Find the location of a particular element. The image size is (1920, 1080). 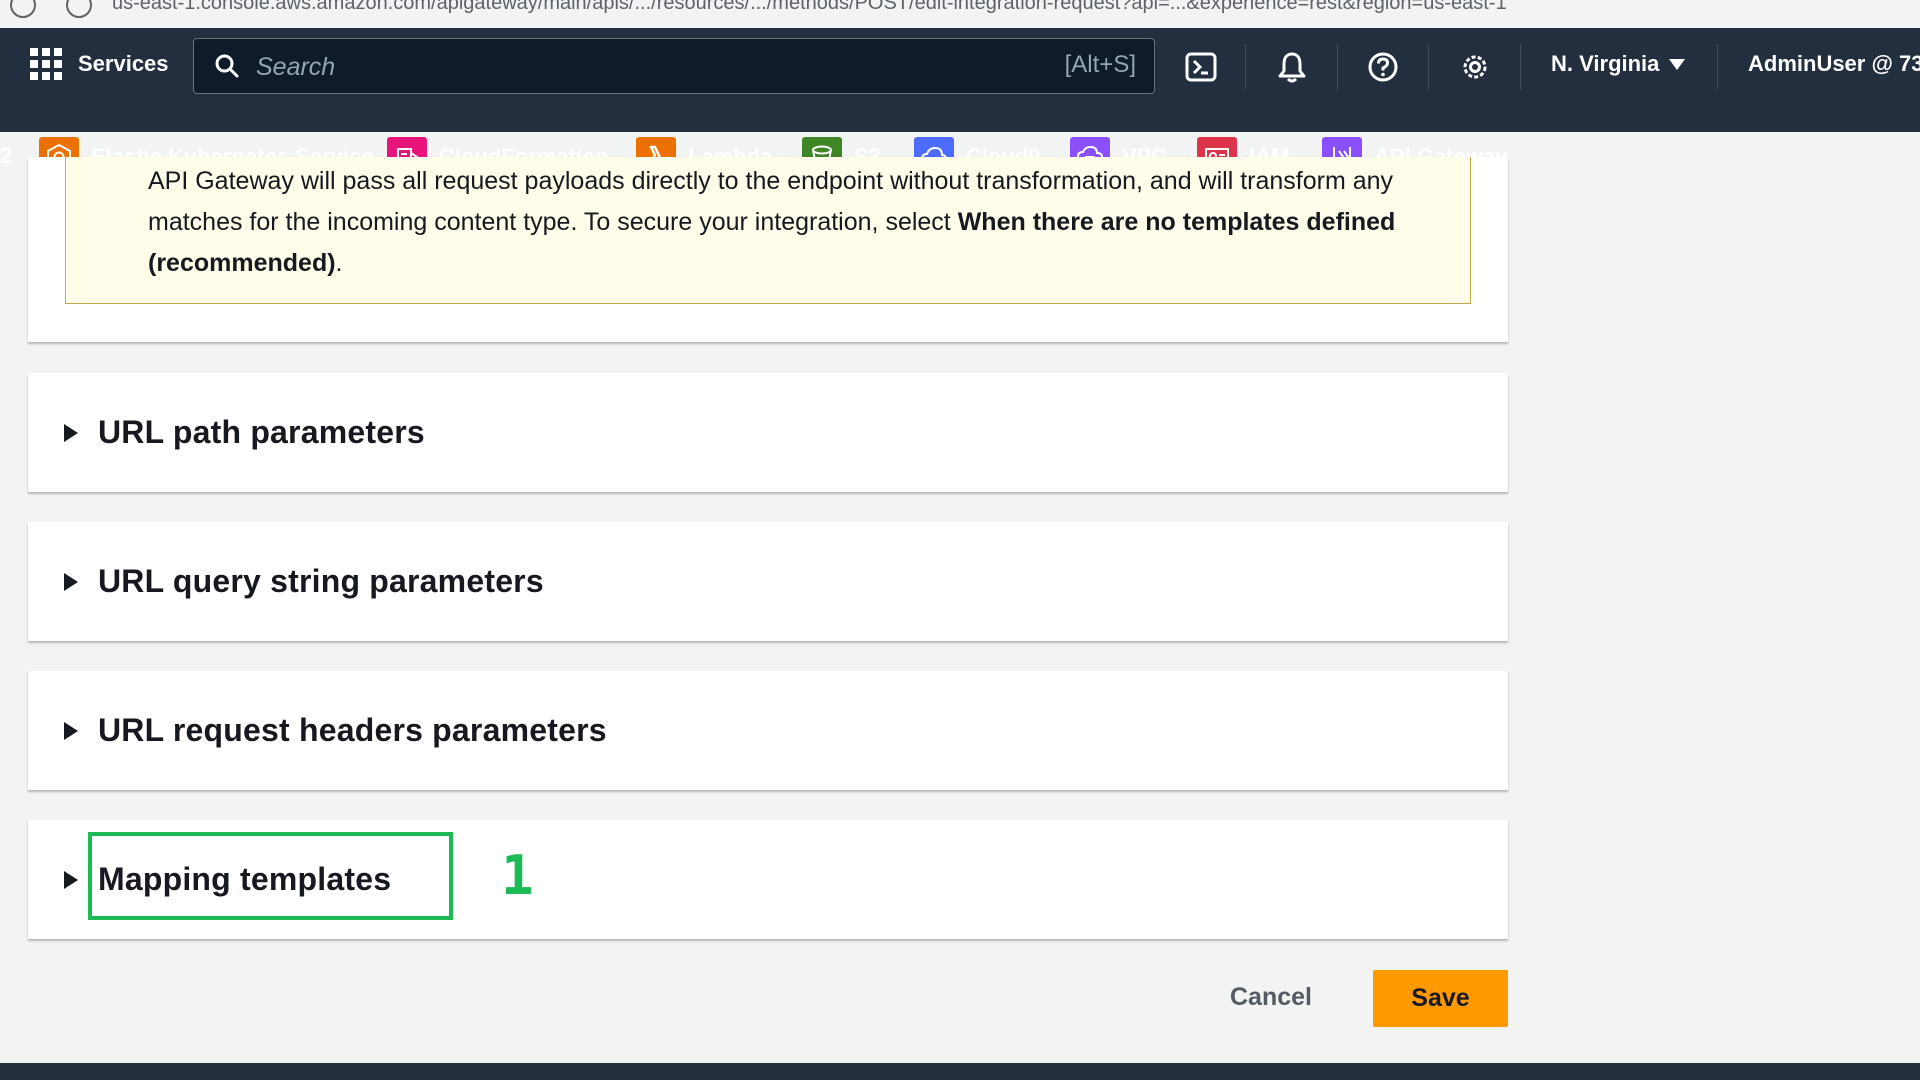

search-box: [Alt+S] is located at coordinates (674, 66).